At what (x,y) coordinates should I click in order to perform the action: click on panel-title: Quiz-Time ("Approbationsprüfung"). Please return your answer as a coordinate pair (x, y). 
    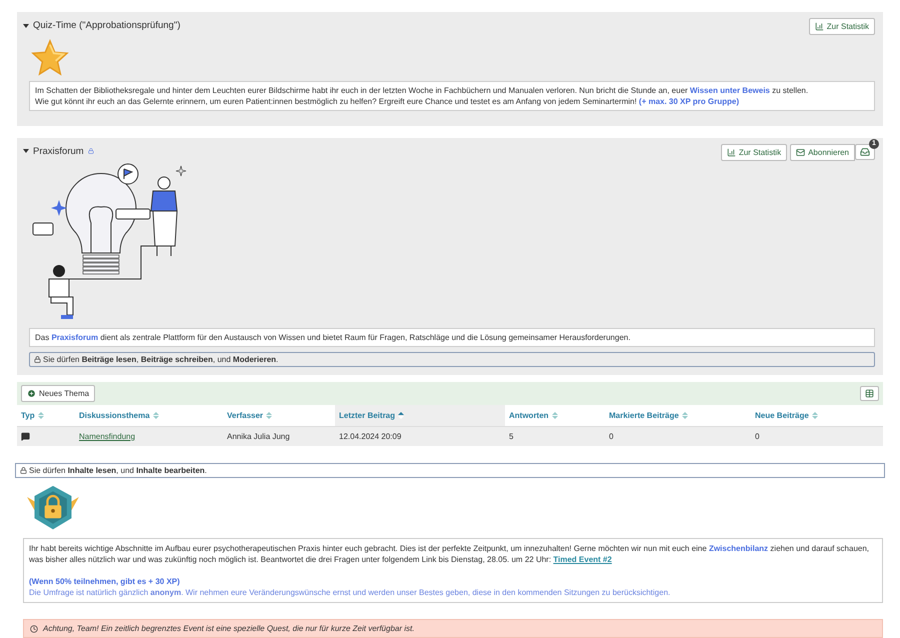
    Looking at the image, I should click on (106, 25).